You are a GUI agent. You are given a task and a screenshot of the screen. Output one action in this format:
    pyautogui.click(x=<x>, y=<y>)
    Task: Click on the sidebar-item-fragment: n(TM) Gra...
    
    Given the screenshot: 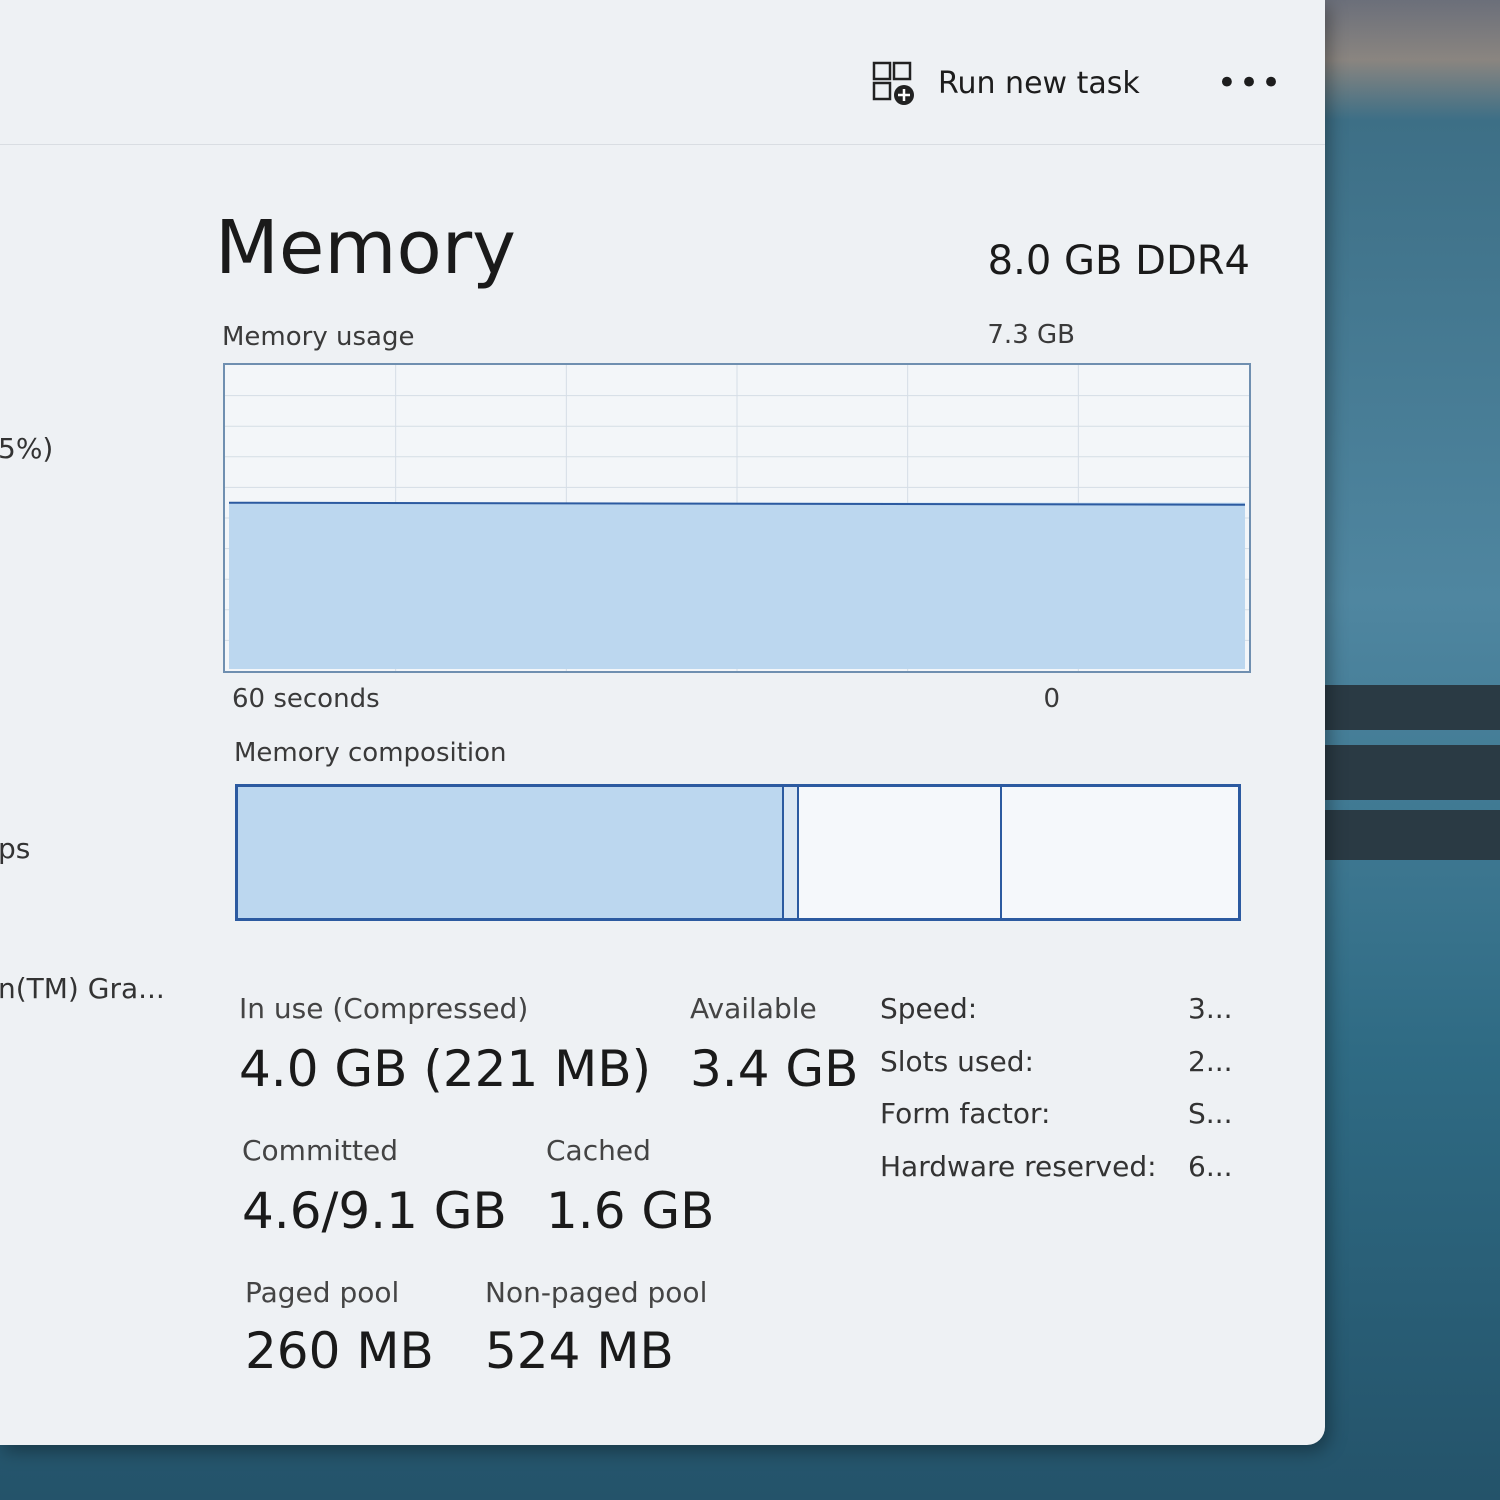 What is the action you would take?
    pyautogui.click(x=82, y=988)
    